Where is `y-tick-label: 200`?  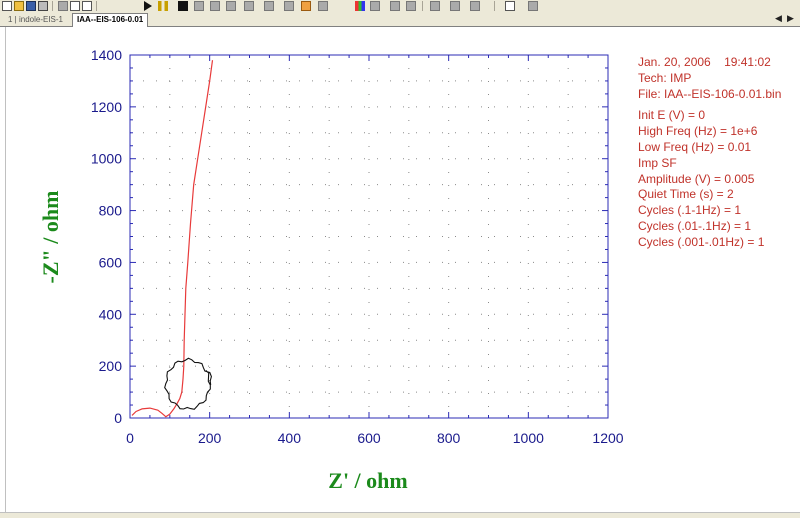 y-tick-label: 200 is located at coordinates (111, 366).